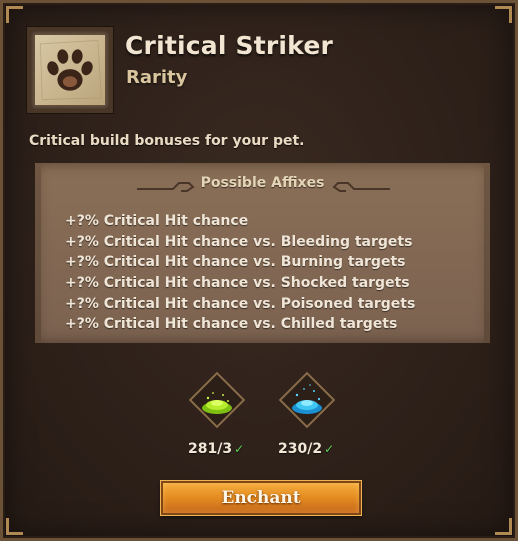 This screenshot has height=541, width=518. I want to click on green-dust-icon, so click(217, 403).